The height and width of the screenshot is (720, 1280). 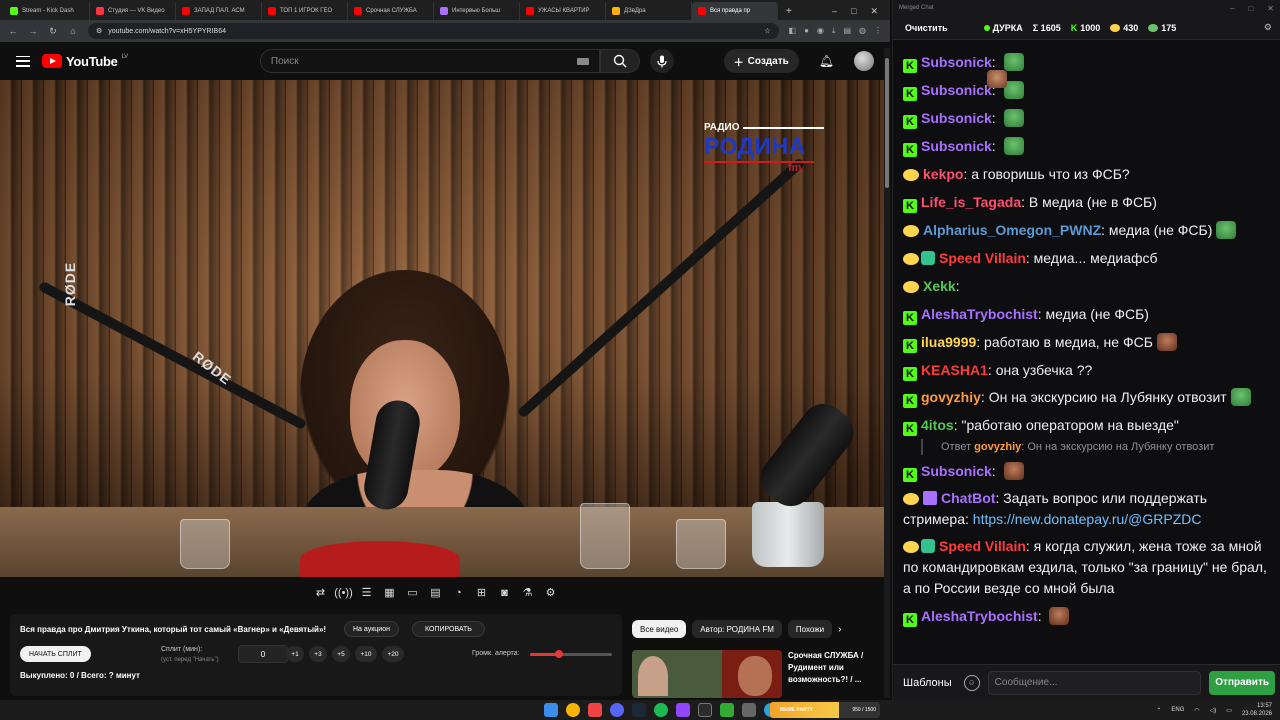 What do you see at coordinates (1213, 710) in the screenshot?
I see `volume-icon: ◁)` at bounding box center [1213, 710].